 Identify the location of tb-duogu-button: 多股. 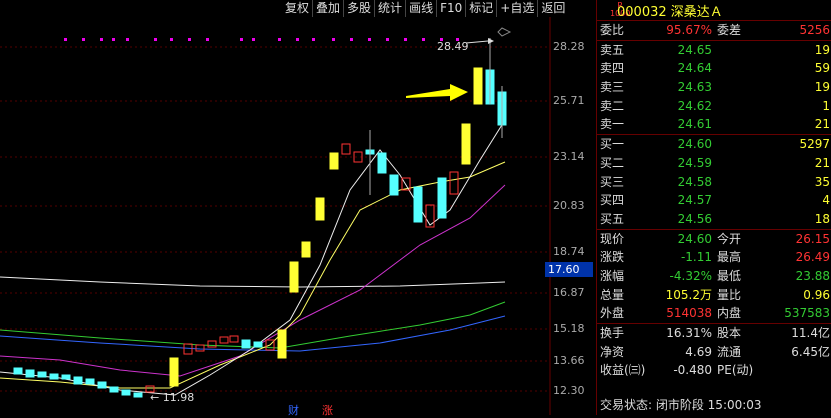
(358, 8).